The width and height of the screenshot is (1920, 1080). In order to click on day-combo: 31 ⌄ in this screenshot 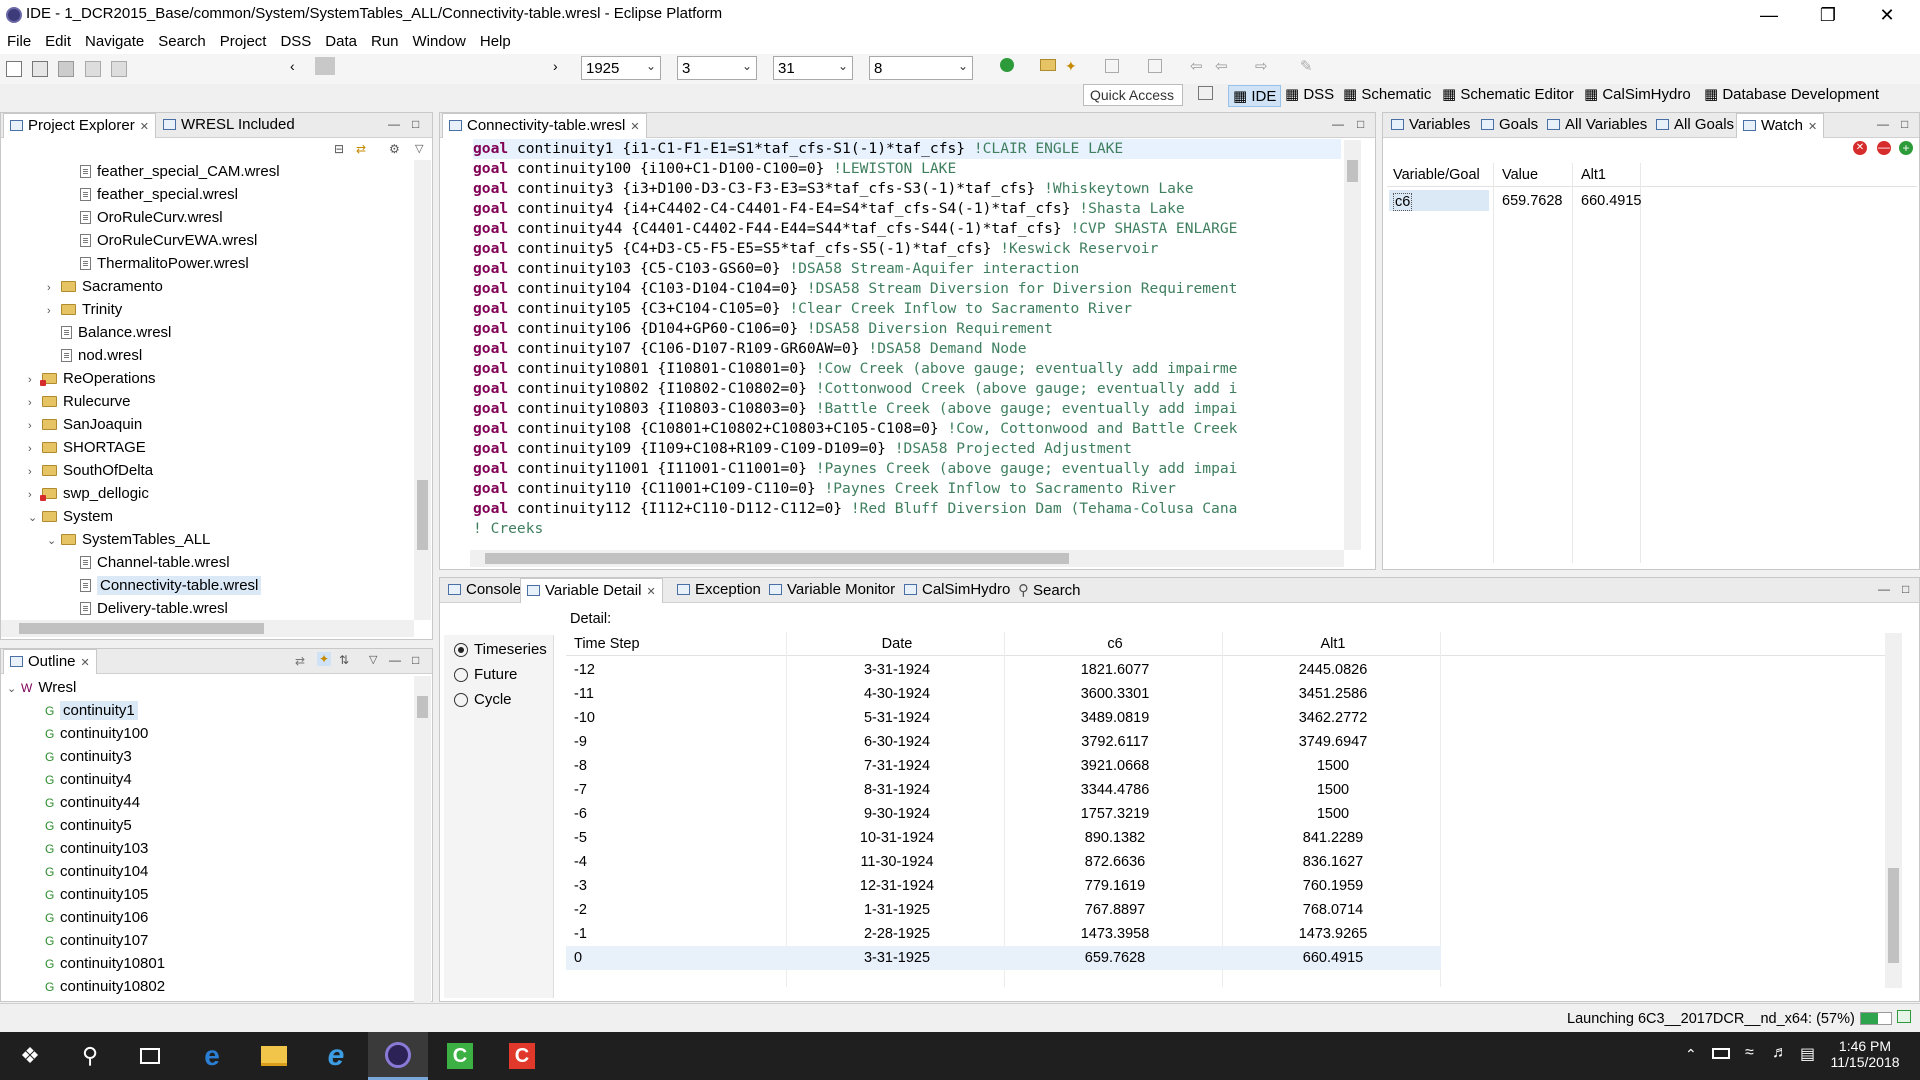, I will do `click(813, 68)`.